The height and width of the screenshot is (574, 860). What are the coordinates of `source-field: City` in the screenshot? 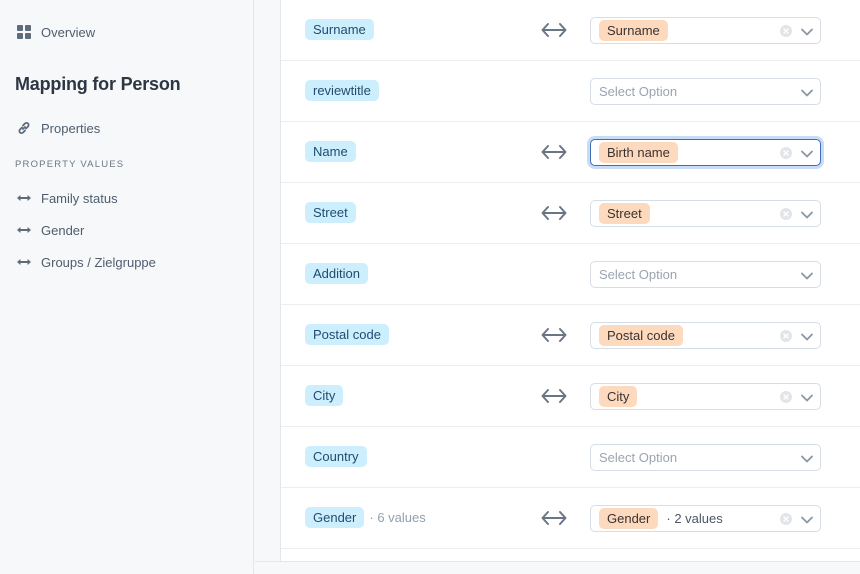 It's located at (324, 395).